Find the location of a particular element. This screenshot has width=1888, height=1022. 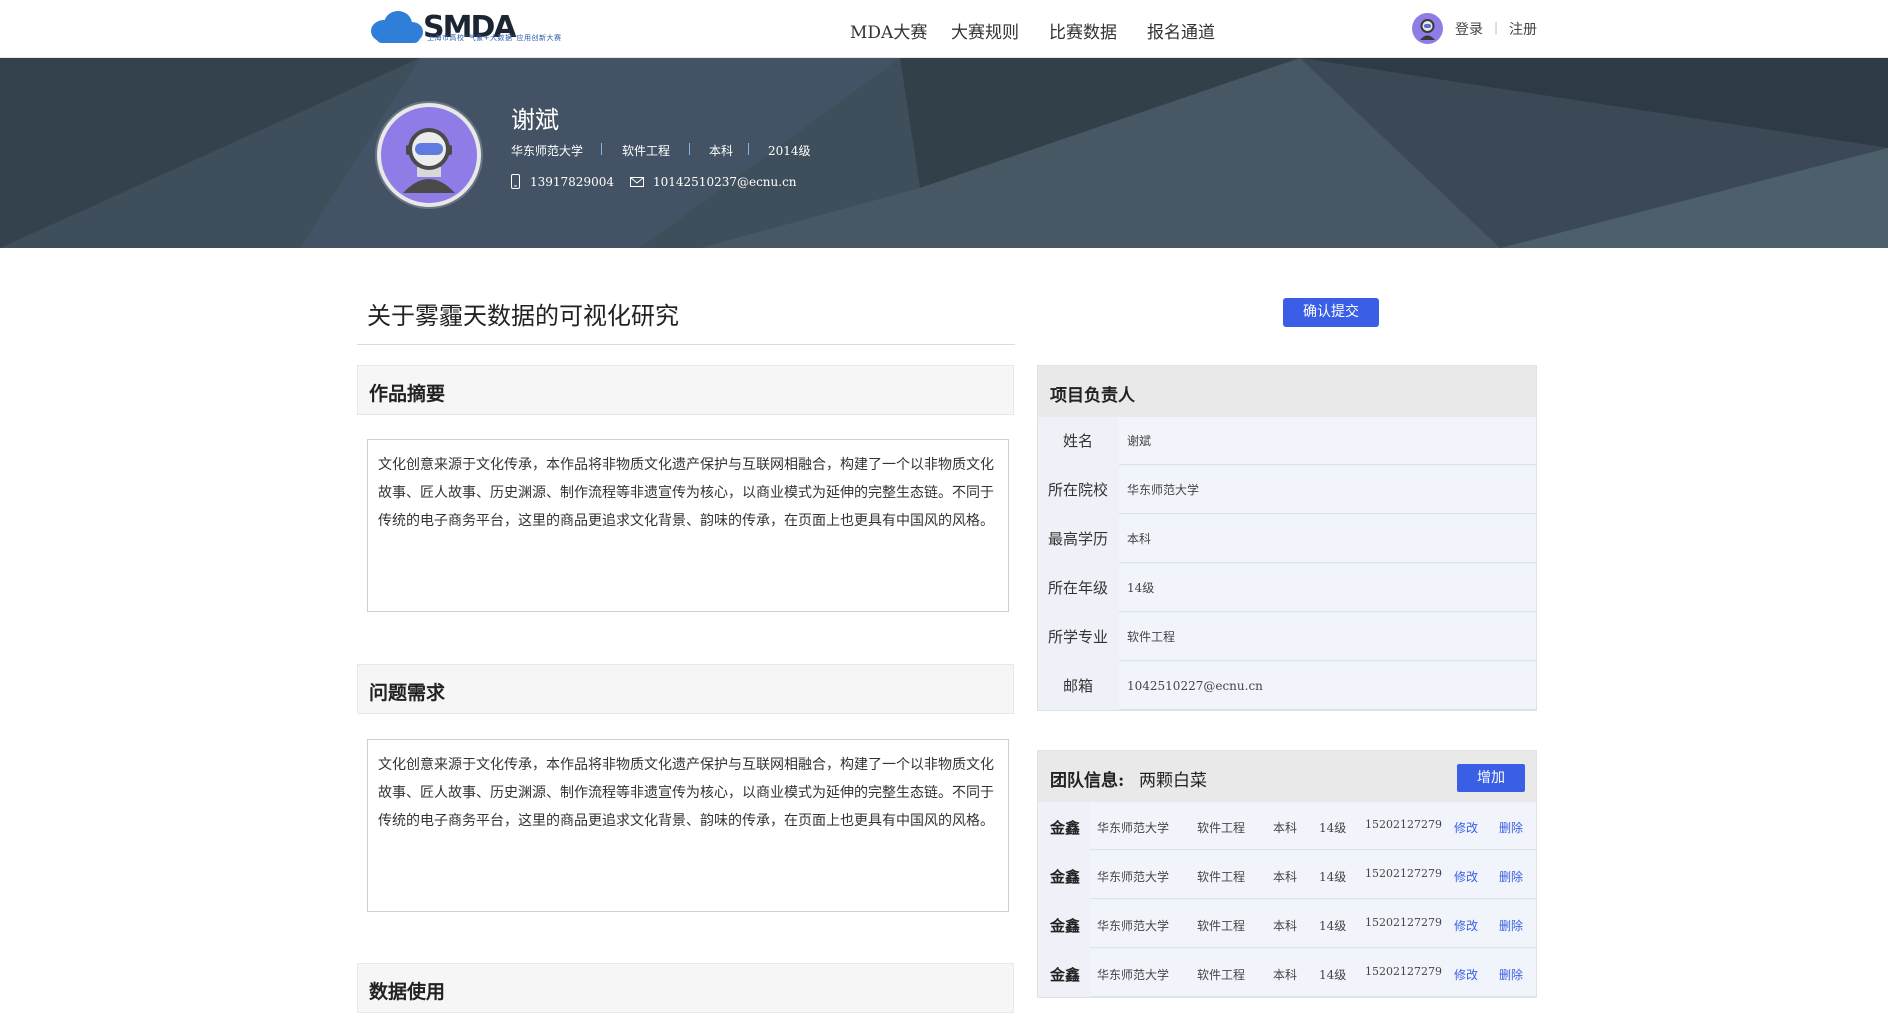

leader-row-school: 所在院校 华东师范大学 is located at coordinates (1287, 490).